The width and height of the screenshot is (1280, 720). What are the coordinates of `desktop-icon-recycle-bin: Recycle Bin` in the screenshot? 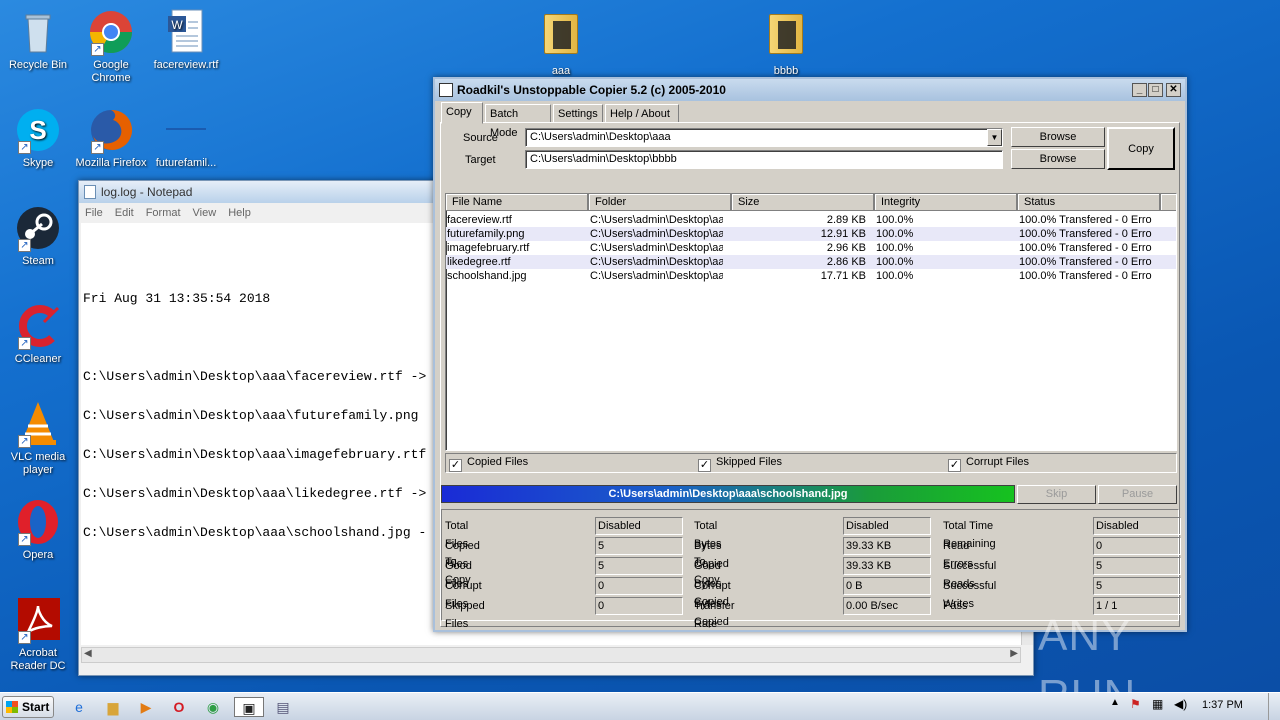 It's located at (38, 40).